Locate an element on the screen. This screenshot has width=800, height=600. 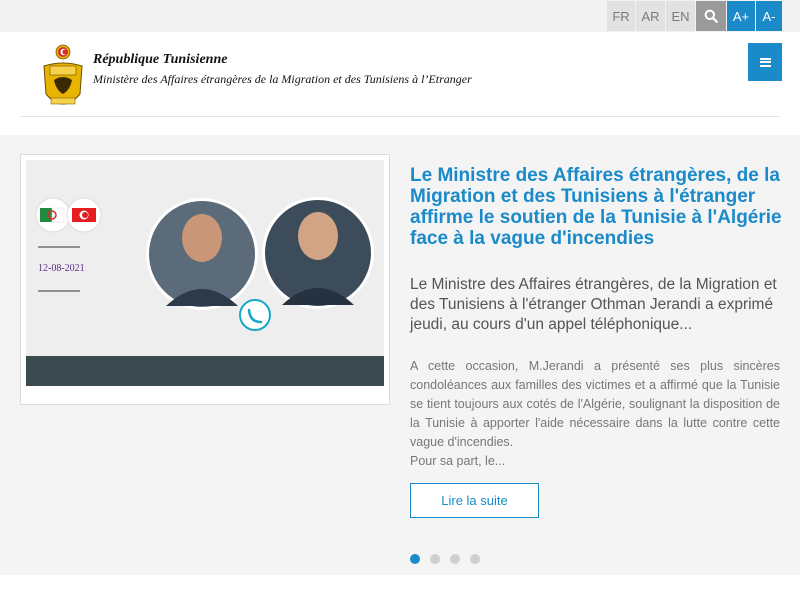
read-more-button: Lire la suite is located at coordinates (474, 500).